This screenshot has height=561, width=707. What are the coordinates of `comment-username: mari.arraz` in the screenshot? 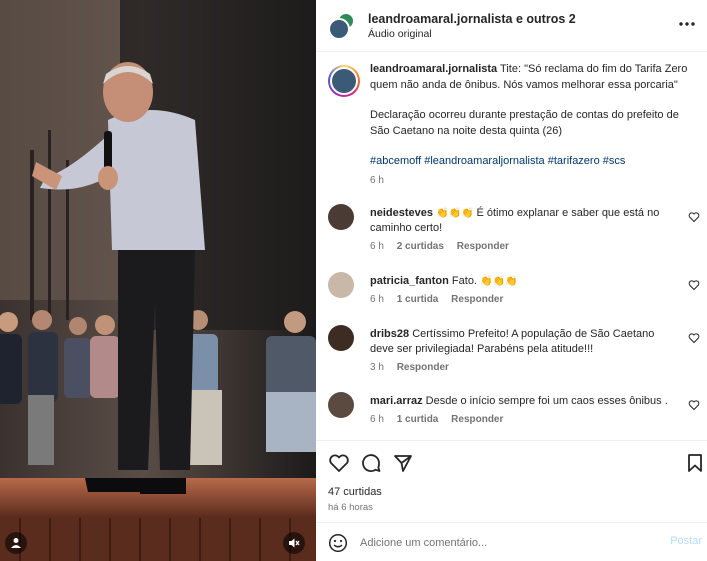 It's located at (396, 401).